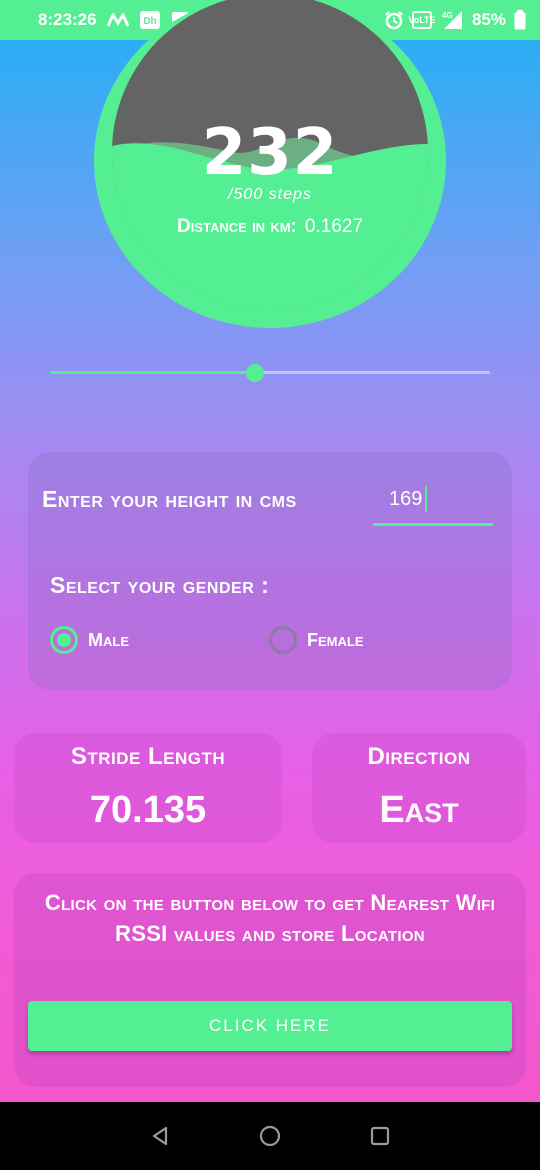  I want to click on distance-row: Distance in km: 0.1627, so click(270, 227).